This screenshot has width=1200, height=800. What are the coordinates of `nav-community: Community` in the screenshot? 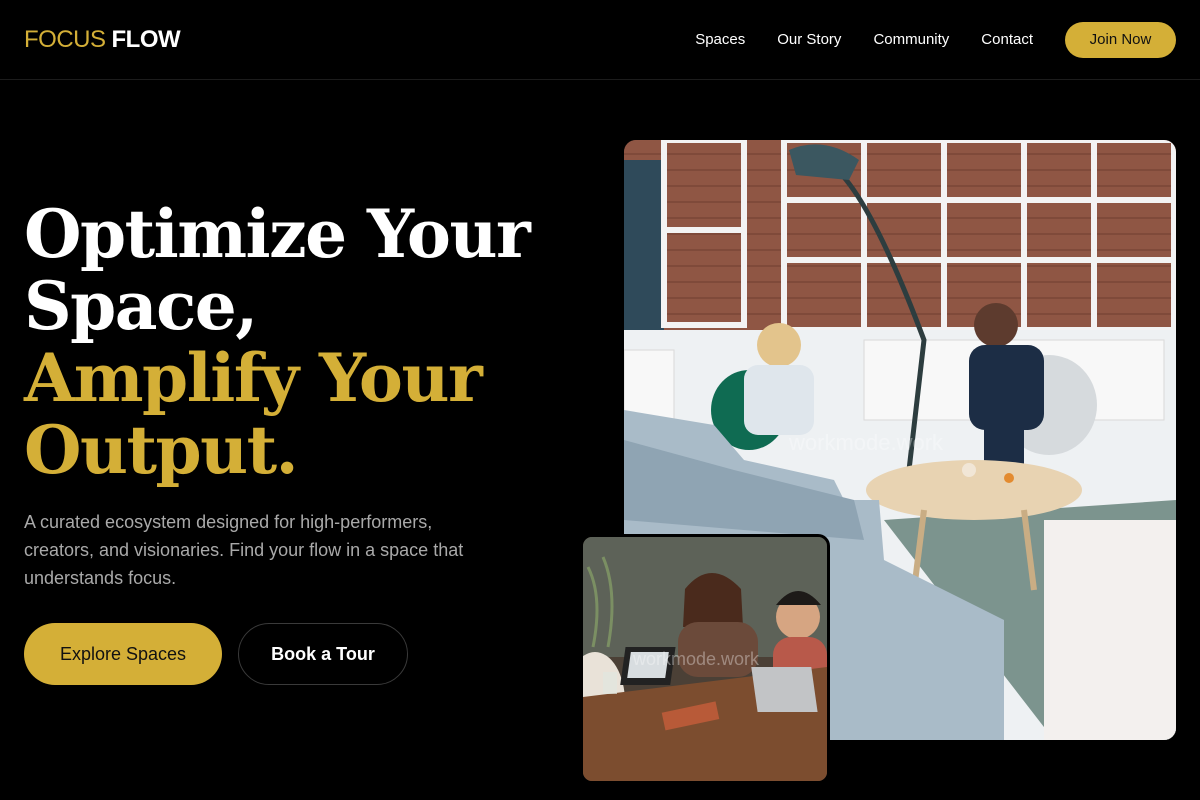 It's located at (911, 39).